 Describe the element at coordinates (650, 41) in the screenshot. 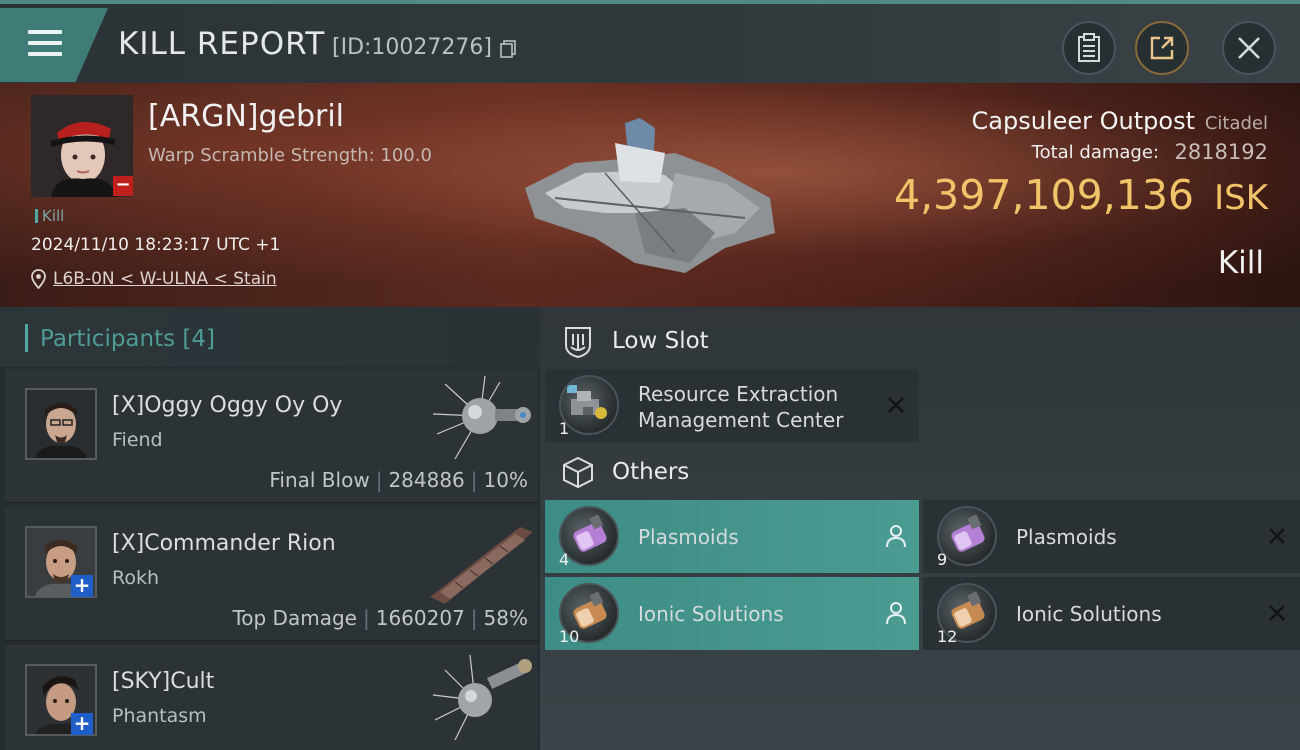

I see `top-bar: KILL REPORT [ID:10027276]` at that location.